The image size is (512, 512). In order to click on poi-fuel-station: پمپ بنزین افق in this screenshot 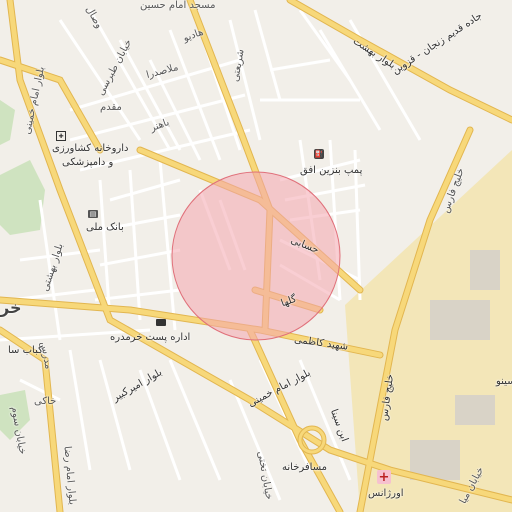, I will do `click(331, 170)`.